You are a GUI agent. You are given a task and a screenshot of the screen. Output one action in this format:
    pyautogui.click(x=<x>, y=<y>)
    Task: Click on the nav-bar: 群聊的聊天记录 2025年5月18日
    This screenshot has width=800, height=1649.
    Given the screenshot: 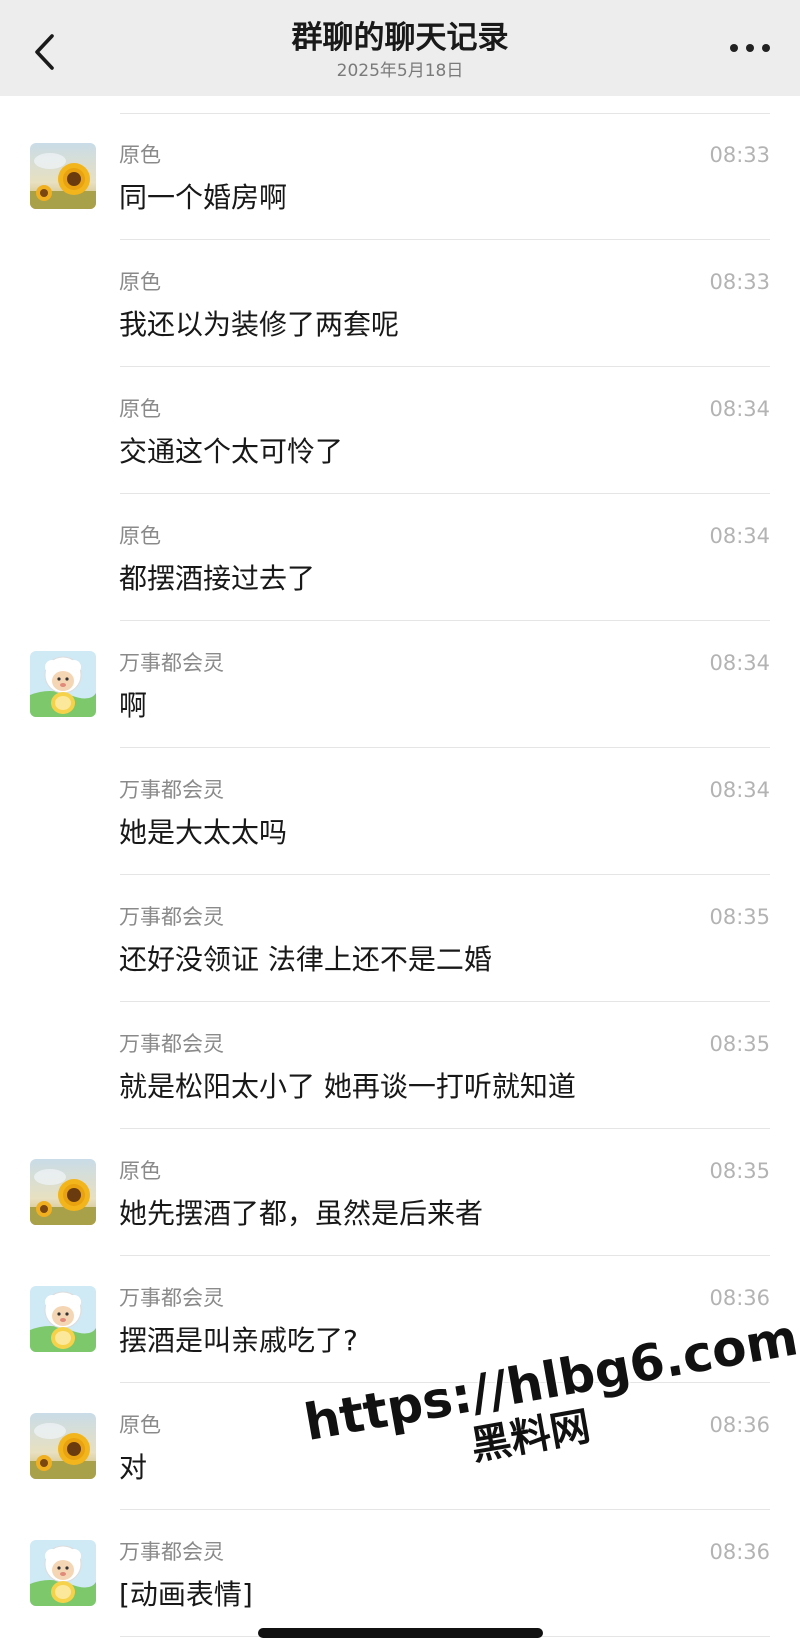 What is the action you would take?
    pyautogui.click(x=400, y=48)
    